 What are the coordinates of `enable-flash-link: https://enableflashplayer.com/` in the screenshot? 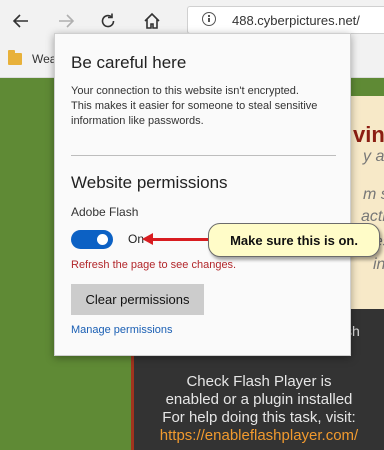 It's located at (259, 436).